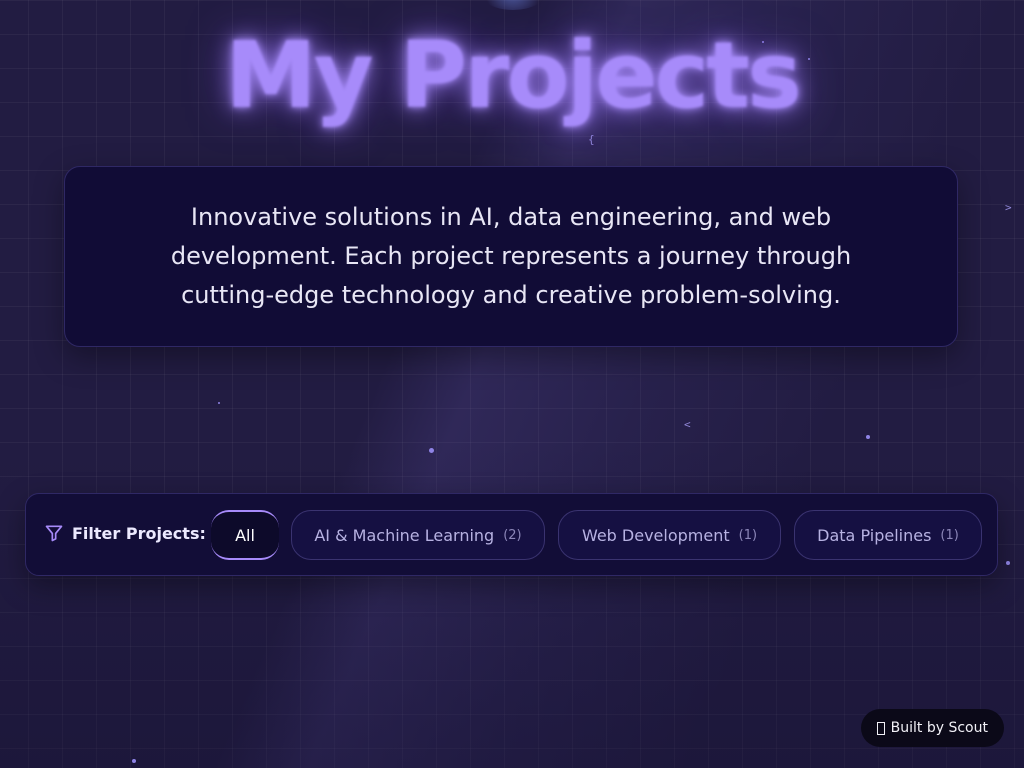 Image resolution: width=1024 pixels, height=768 pixels. Describe the element at coordinates (404, 535) in the screenshot. I see `filter-chip-label: AI & Machine Learning` at that location.